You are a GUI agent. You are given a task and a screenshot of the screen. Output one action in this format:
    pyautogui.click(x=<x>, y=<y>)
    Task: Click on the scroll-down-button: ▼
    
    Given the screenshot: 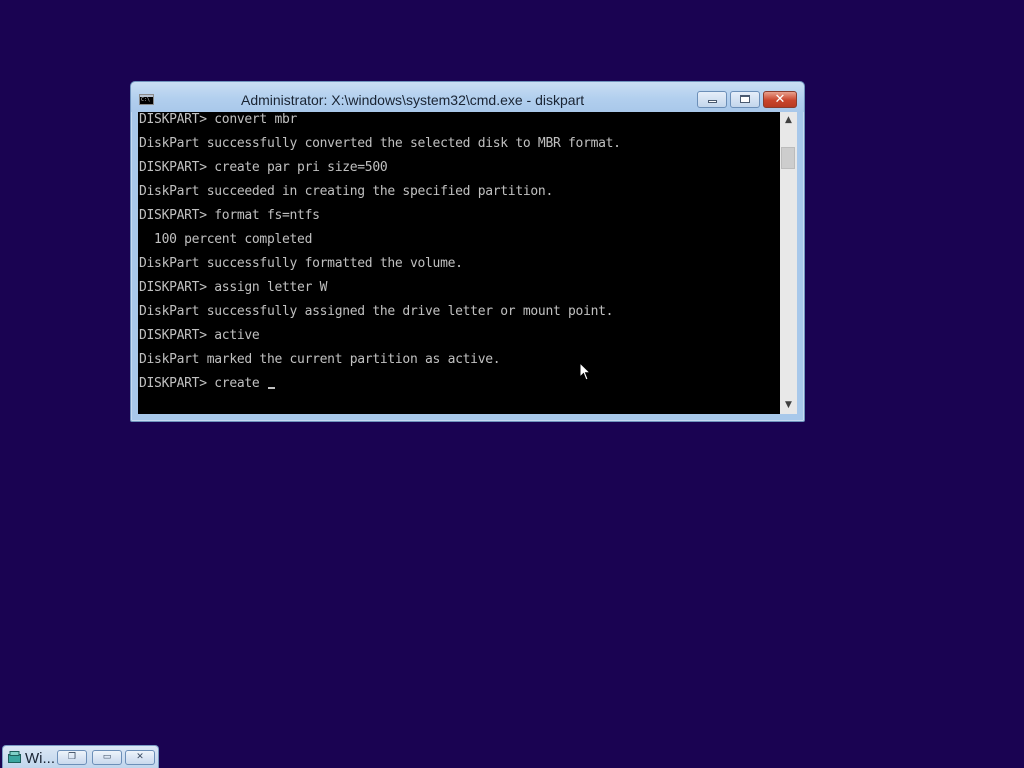 What is the action you would take?
    pyautogui.click(x=788, y=405)
    